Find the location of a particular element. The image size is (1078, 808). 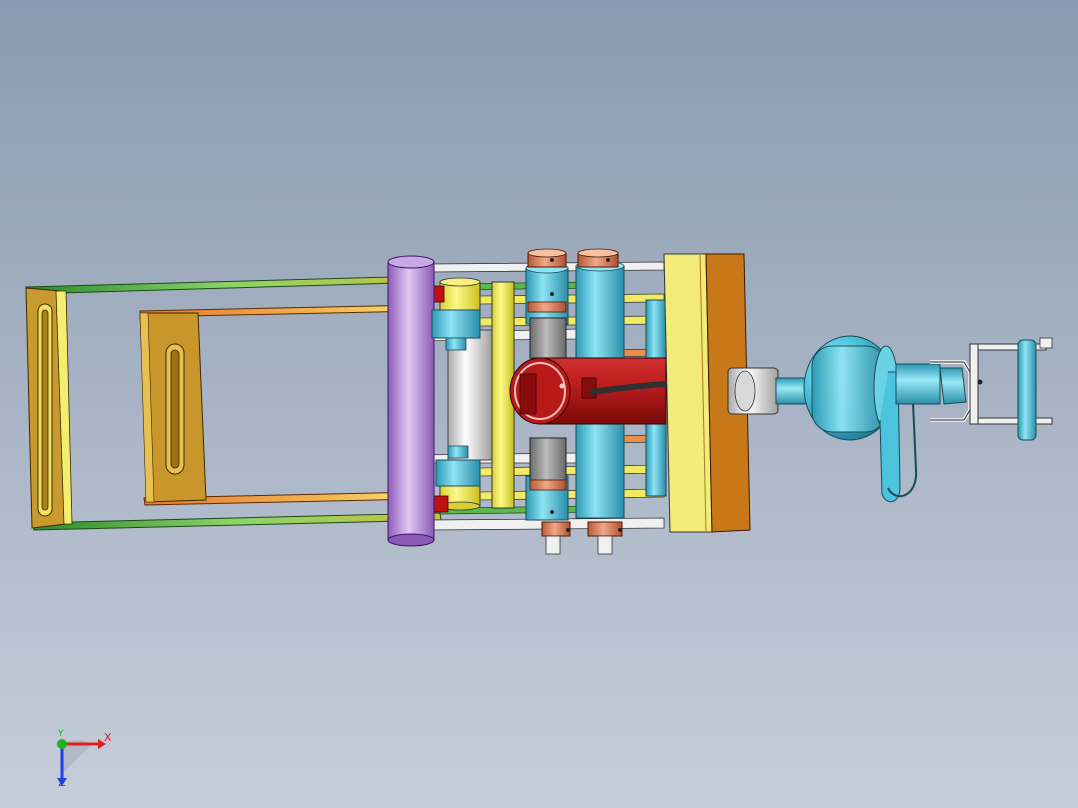

inner-frame is located at coordinates (280, 405).